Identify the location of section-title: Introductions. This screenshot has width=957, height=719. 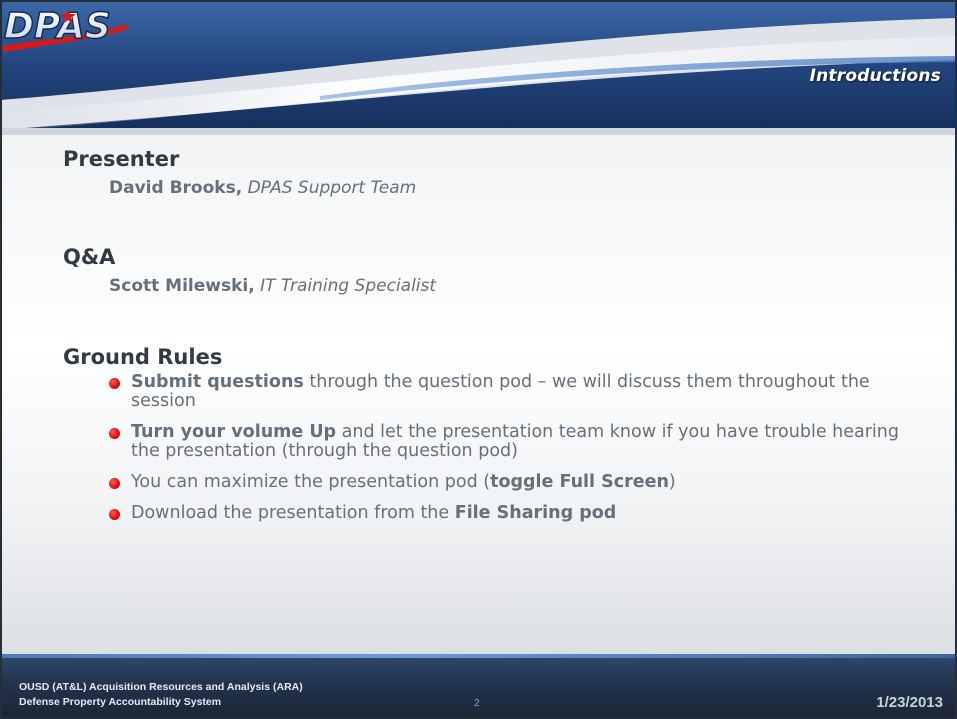
(875, 76).